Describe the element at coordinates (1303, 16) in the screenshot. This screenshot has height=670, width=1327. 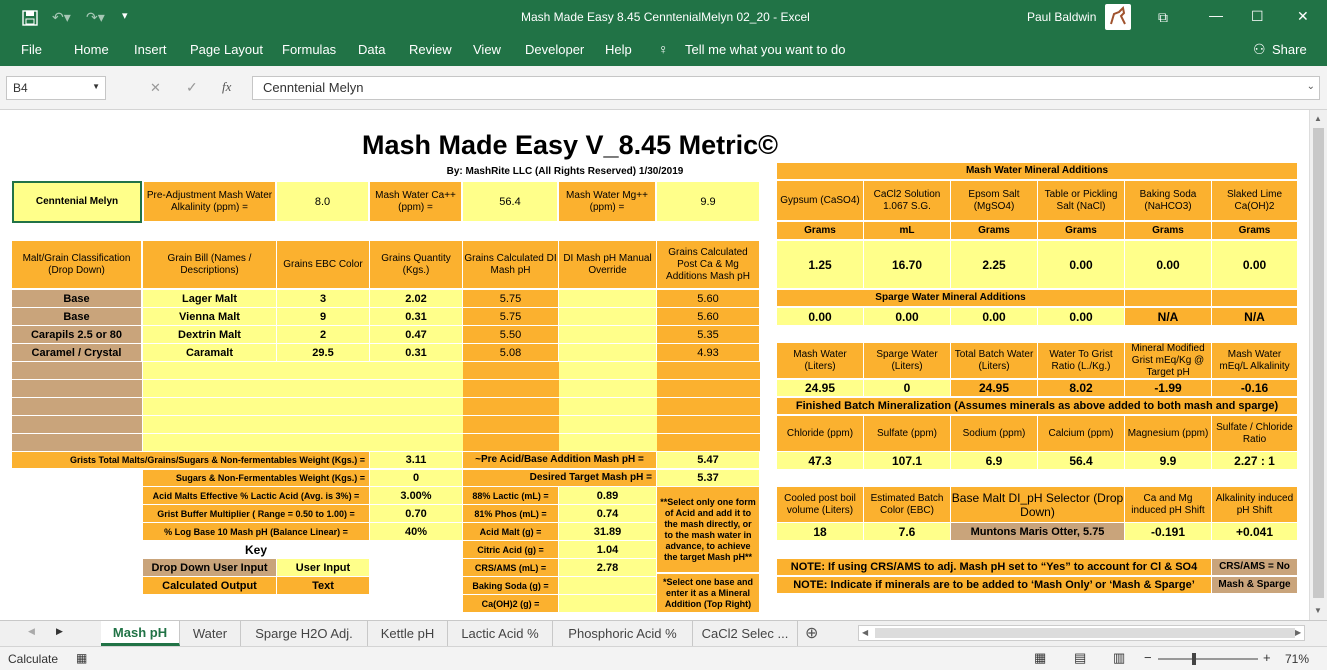
I see `close-icon: ✕` at that location.